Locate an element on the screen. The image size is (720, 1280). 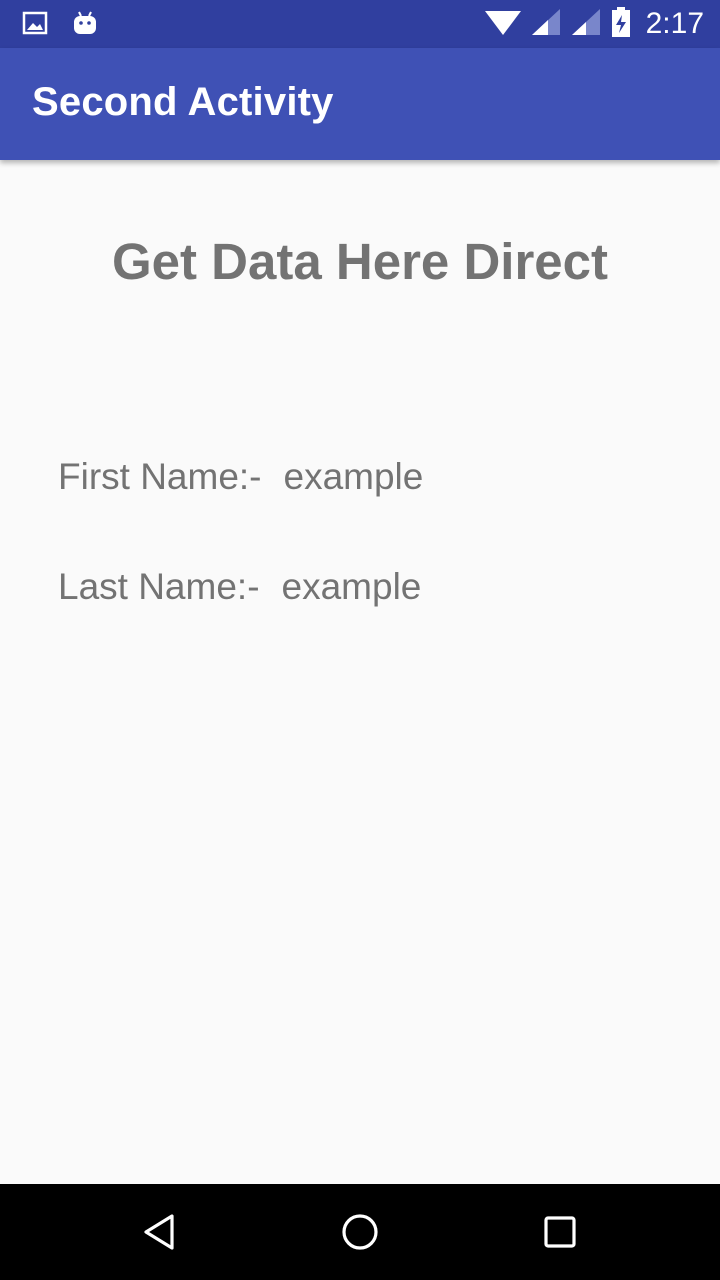
system-icons: 2:17 is located at coordinates (594, 24).